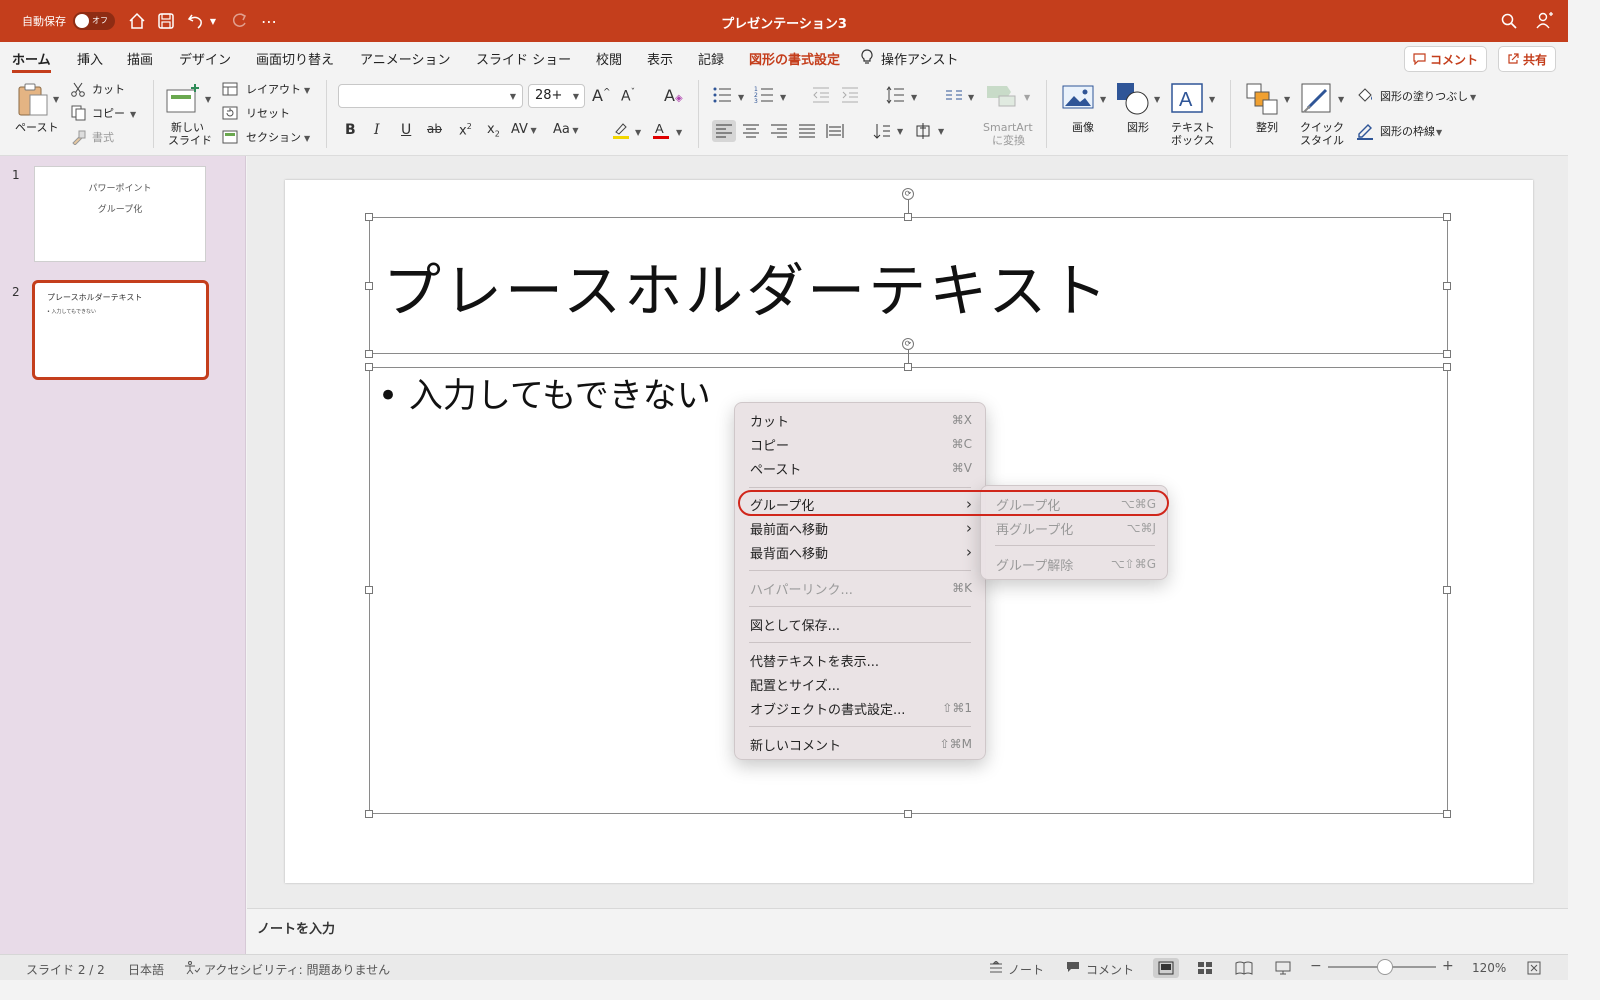 The image size is (1600, 1000). Describe the element at coordinates (751, 131) in the screenshot. I see `align-center-icon` at that location.